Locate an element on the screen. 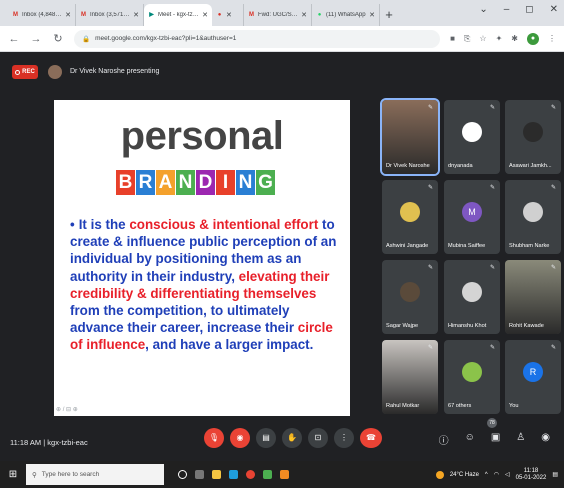  extension-icon: ✦ is located at coordinates (499, 38).